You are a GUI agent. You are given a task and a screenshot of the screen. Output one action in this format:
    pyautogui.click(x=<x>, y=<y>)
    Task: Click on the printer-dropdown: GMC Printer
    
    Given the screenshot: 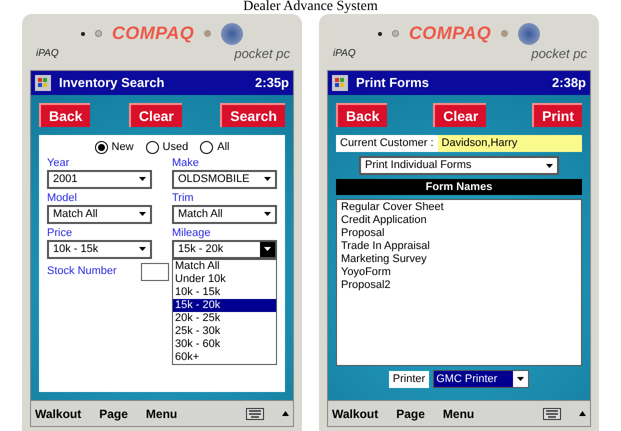 What is the action you would take?
    pyautogui.click(x=481, y=379)
    